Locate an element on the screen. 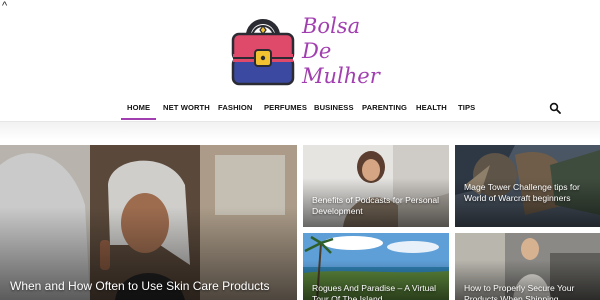 The width and height of the screenshot is (600, 300). active-nav-indicator is located at coordinates (138, 119).